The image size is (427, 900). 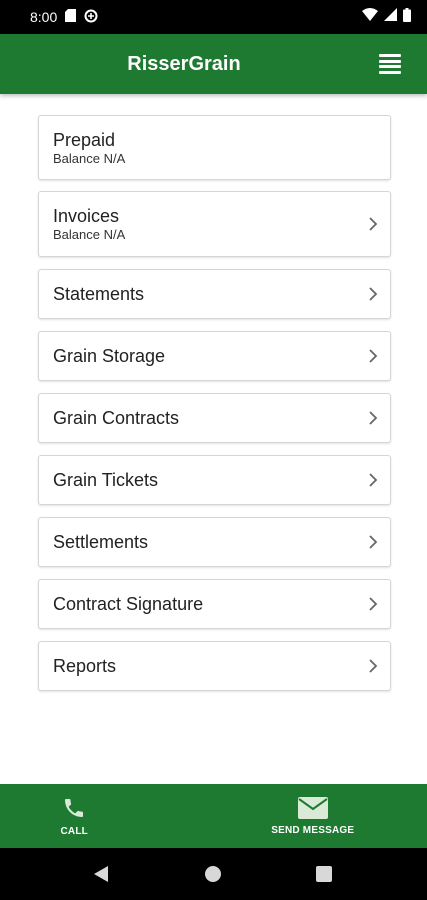 What do you see at coordinates (74, 807) in the screenshot?
I see `phone-icon` at bounding box center [74, 807].